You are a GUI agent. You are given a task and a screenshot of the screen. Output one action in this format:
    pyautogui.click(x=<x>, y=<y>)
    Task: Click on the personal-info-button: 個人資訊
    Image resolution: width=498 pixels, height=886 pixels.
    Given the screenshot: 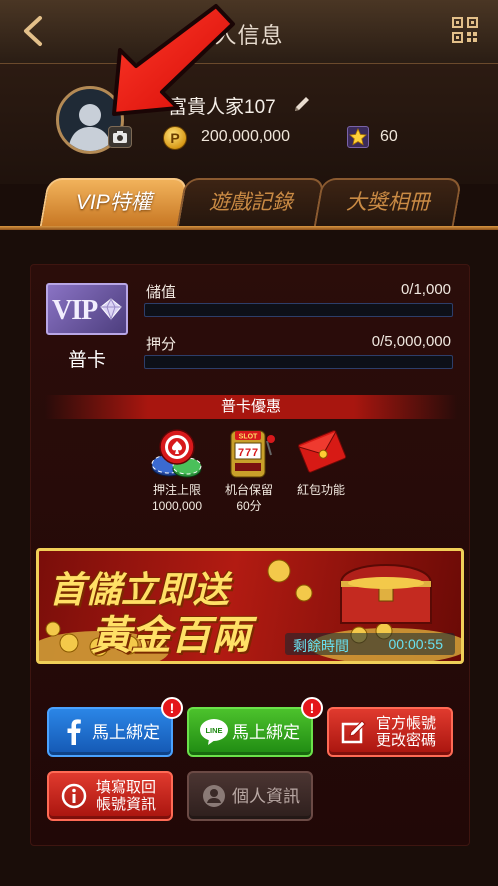 What is the action you would take?
    pyautogui.click(x=250, y=796)
    